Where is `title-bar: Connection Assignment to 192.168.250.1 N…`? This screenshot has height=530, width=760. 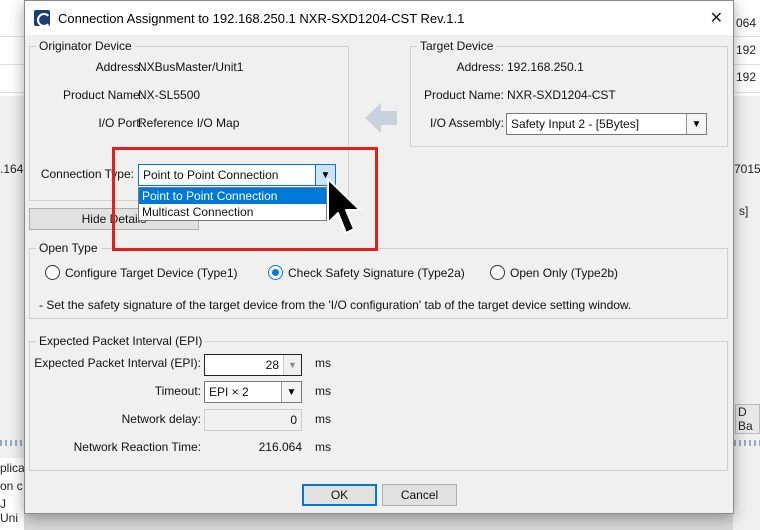 title-bar: Connection Assignment to 192.168.250.1 N… is located at coordinates (379, 18).